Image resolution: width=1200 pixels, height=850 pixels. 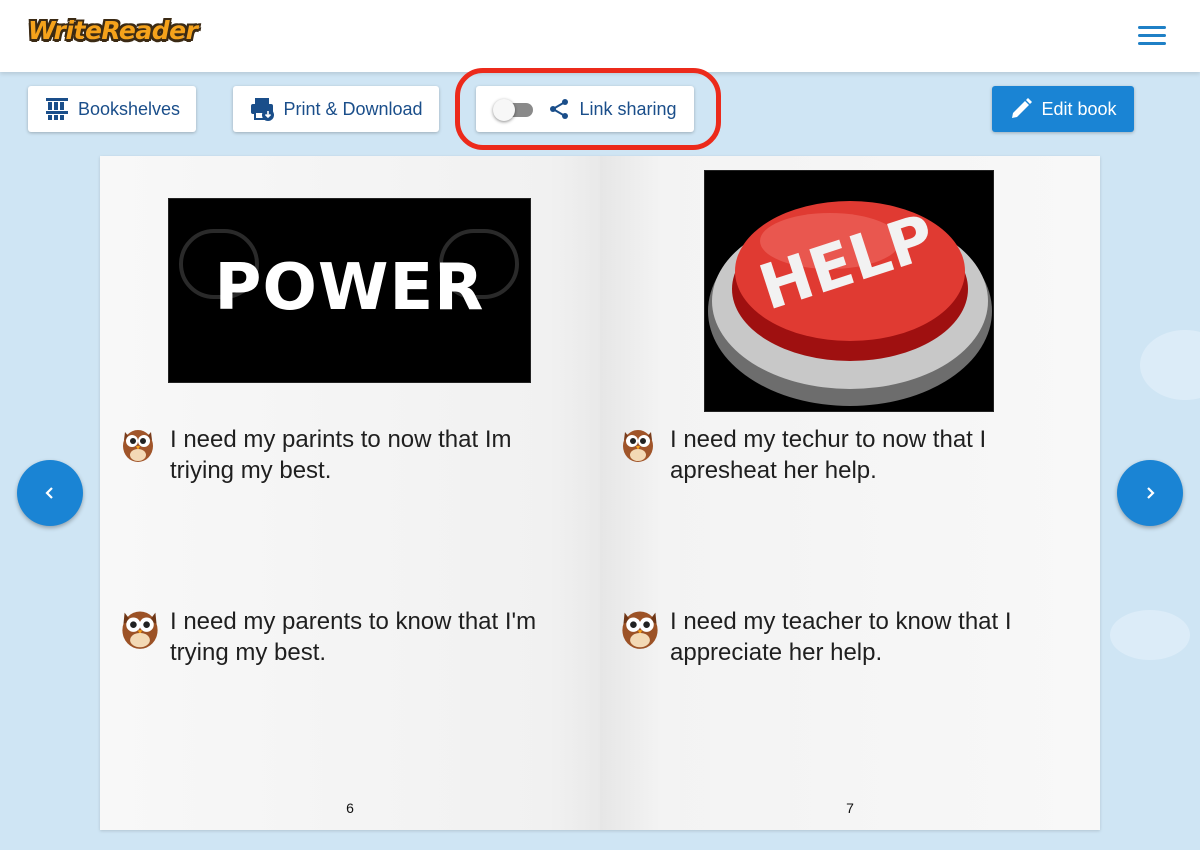 I want to click on print-download-label: Print & Download, so click(x=353, y=108).